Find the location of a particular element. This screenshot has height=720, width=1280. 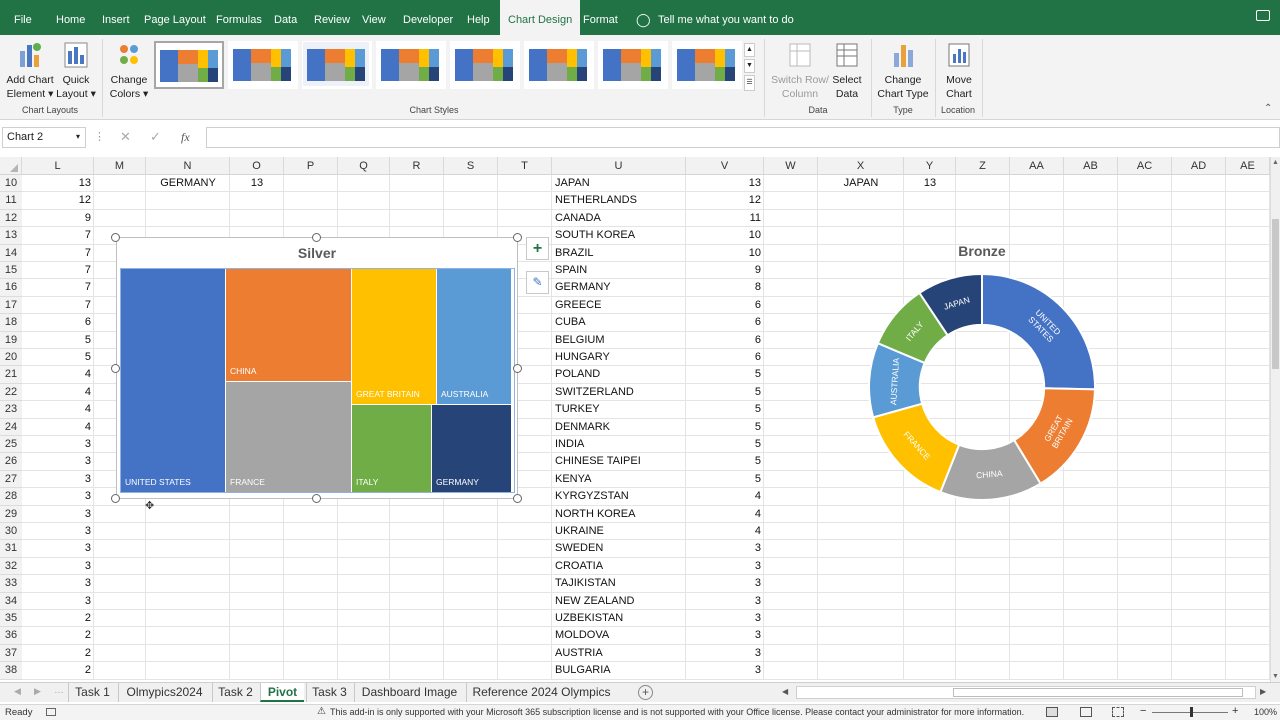

col-header-q: Q is located at coordinates (364, 166).